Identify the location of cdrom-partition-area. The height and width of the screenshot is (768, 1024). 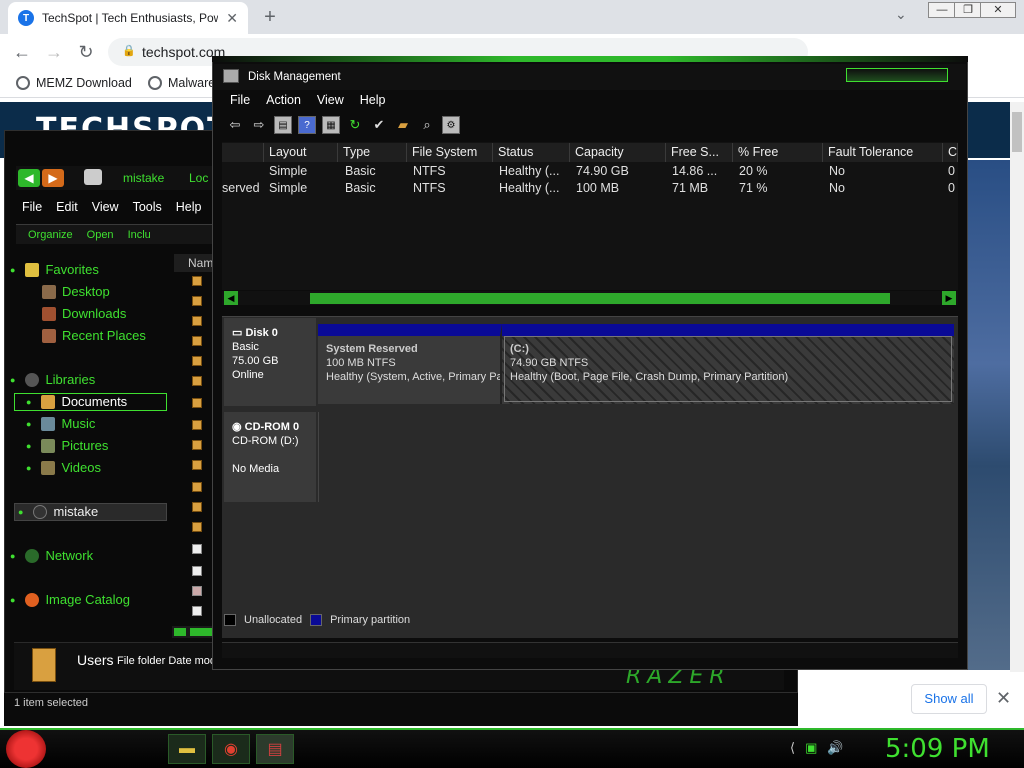
(636, 457).